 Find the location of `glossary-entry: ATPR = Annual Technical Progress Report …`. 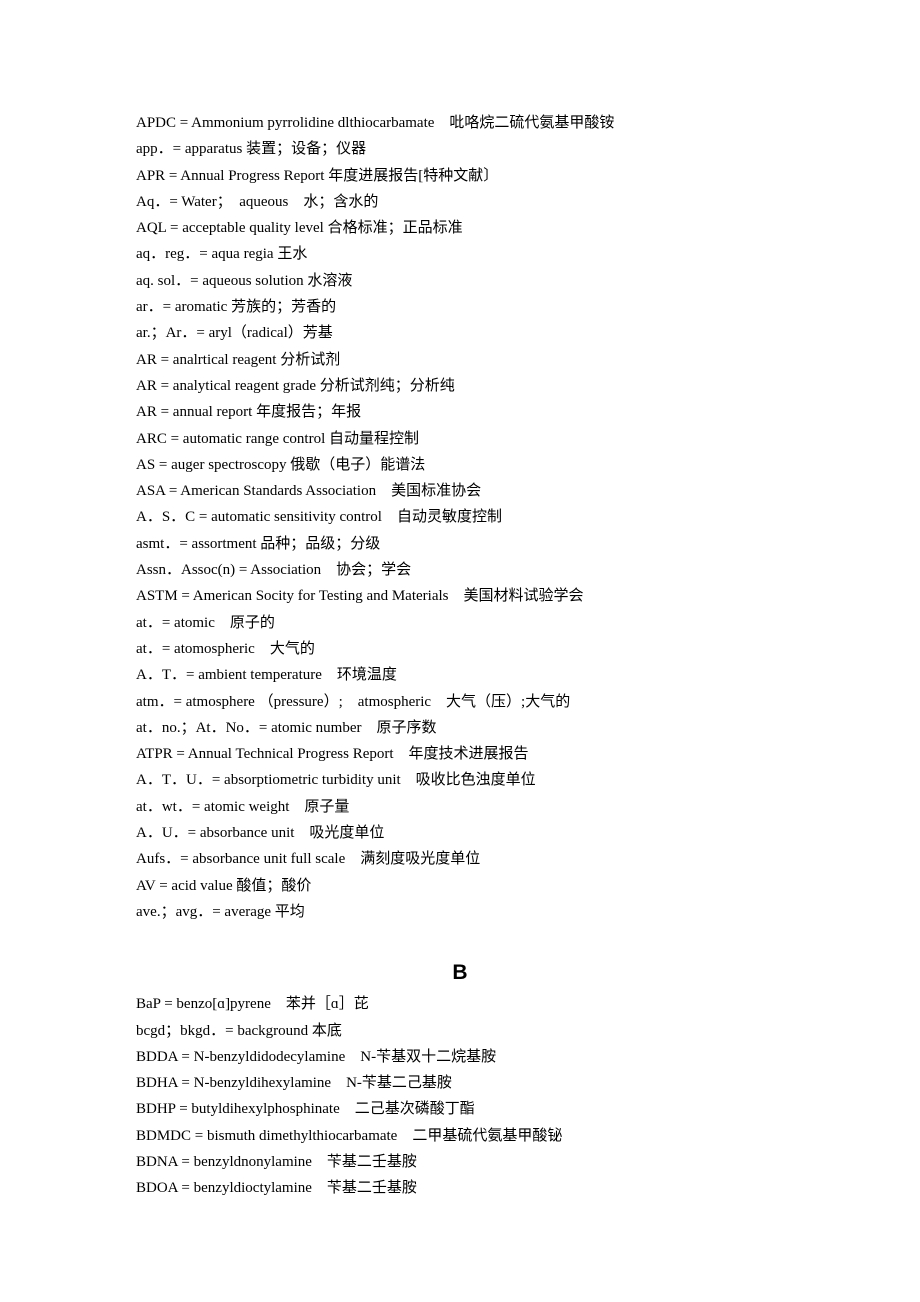

glossary-entry: ATPR = Annual Technical Progress Report … is located at coordinates (332, 754).